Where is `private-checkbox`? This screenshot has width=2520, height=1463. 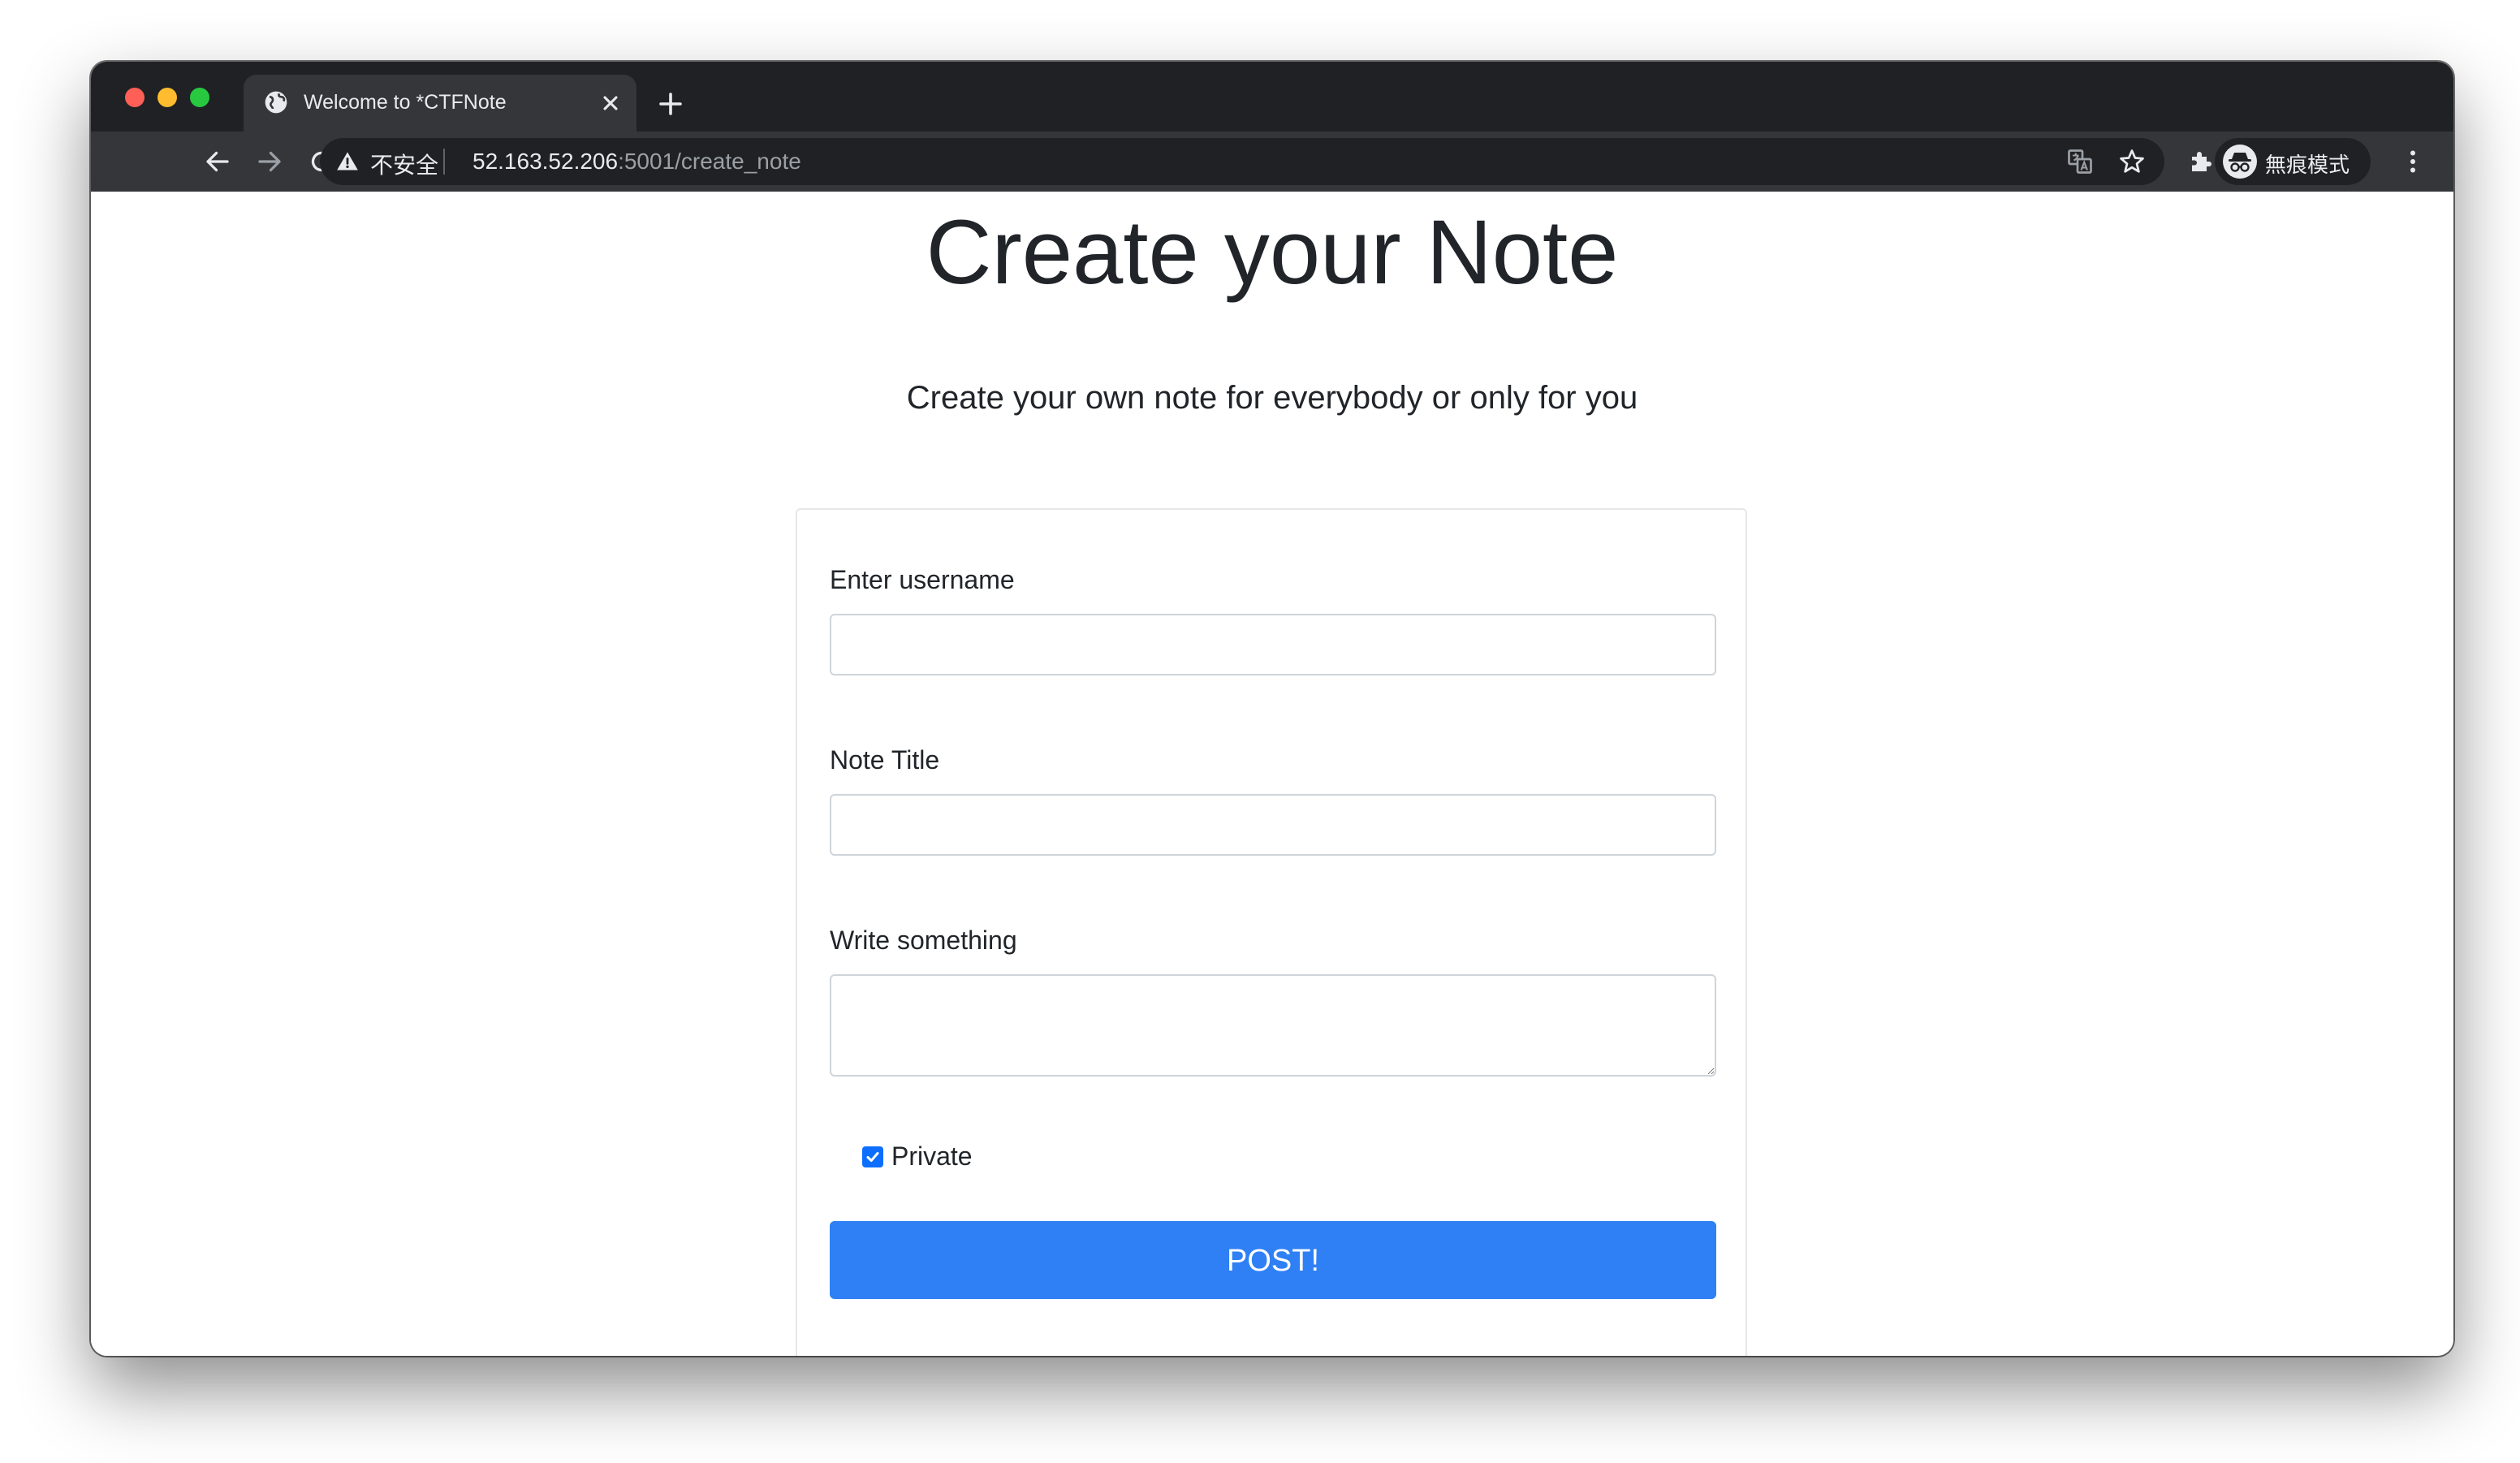
private-checkbox is located at coordinates (873, 1156).